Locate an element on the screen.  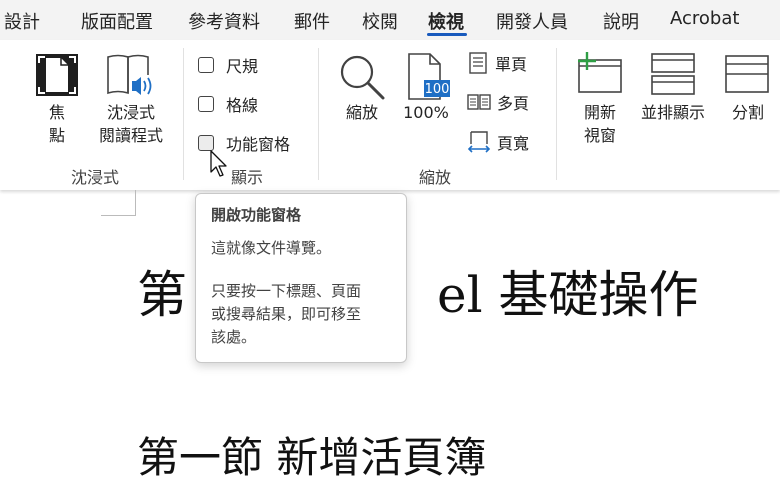
focus-label-line2: 點 is located at coordinates (56, 135).